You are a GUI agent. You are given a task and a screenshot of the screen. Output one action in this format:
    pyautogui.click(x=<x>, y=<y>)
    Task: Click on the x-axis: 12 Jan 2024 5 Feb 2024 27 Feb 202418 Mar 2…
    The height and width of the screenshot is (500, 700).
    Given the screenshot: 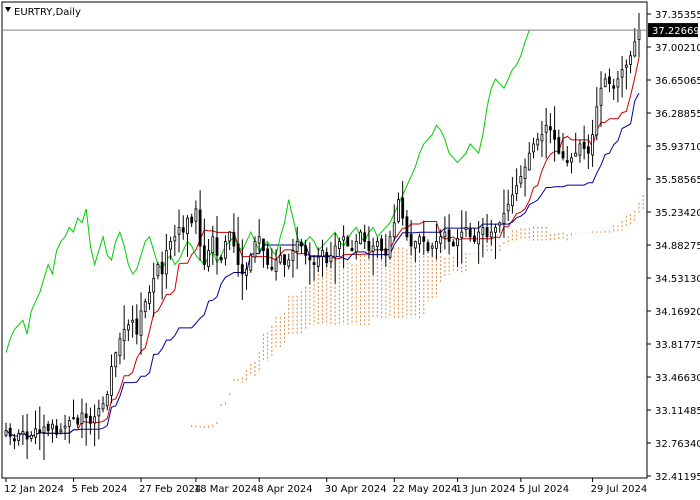 What is the action you would take?
    pyautogui.click(x=325, y=486)
    